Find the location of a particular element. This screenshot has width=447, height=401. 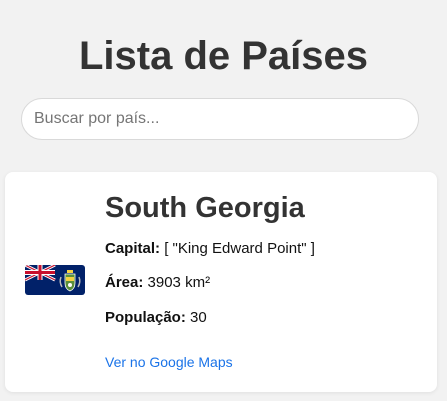

google-maps-link: Ver no Google Maps is located at coordinates (169, 362).